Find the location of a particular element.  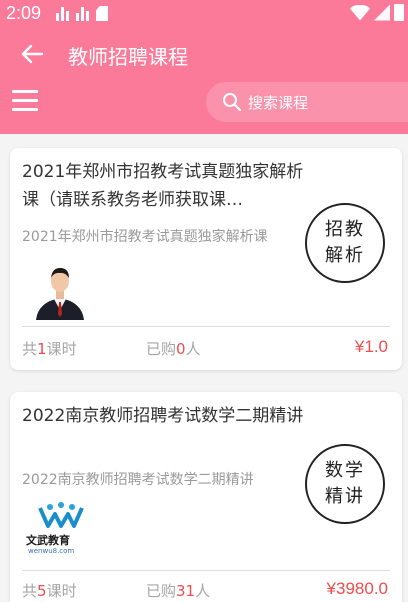

search-bar: 搜索课程 is located at coordinates (307, 102).